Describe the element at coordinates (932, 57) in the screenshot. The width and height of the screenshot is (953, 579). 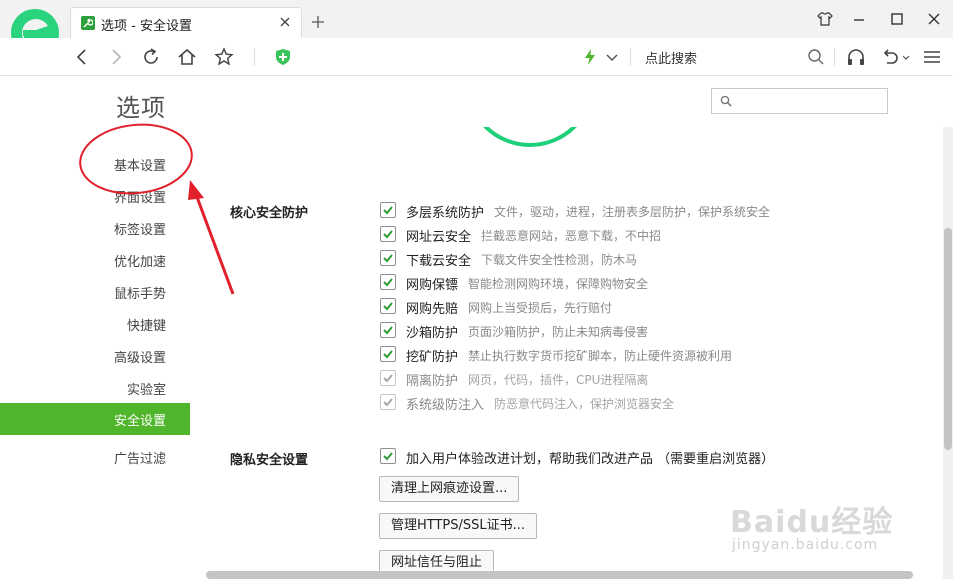
I see `menu-icon` at that location.